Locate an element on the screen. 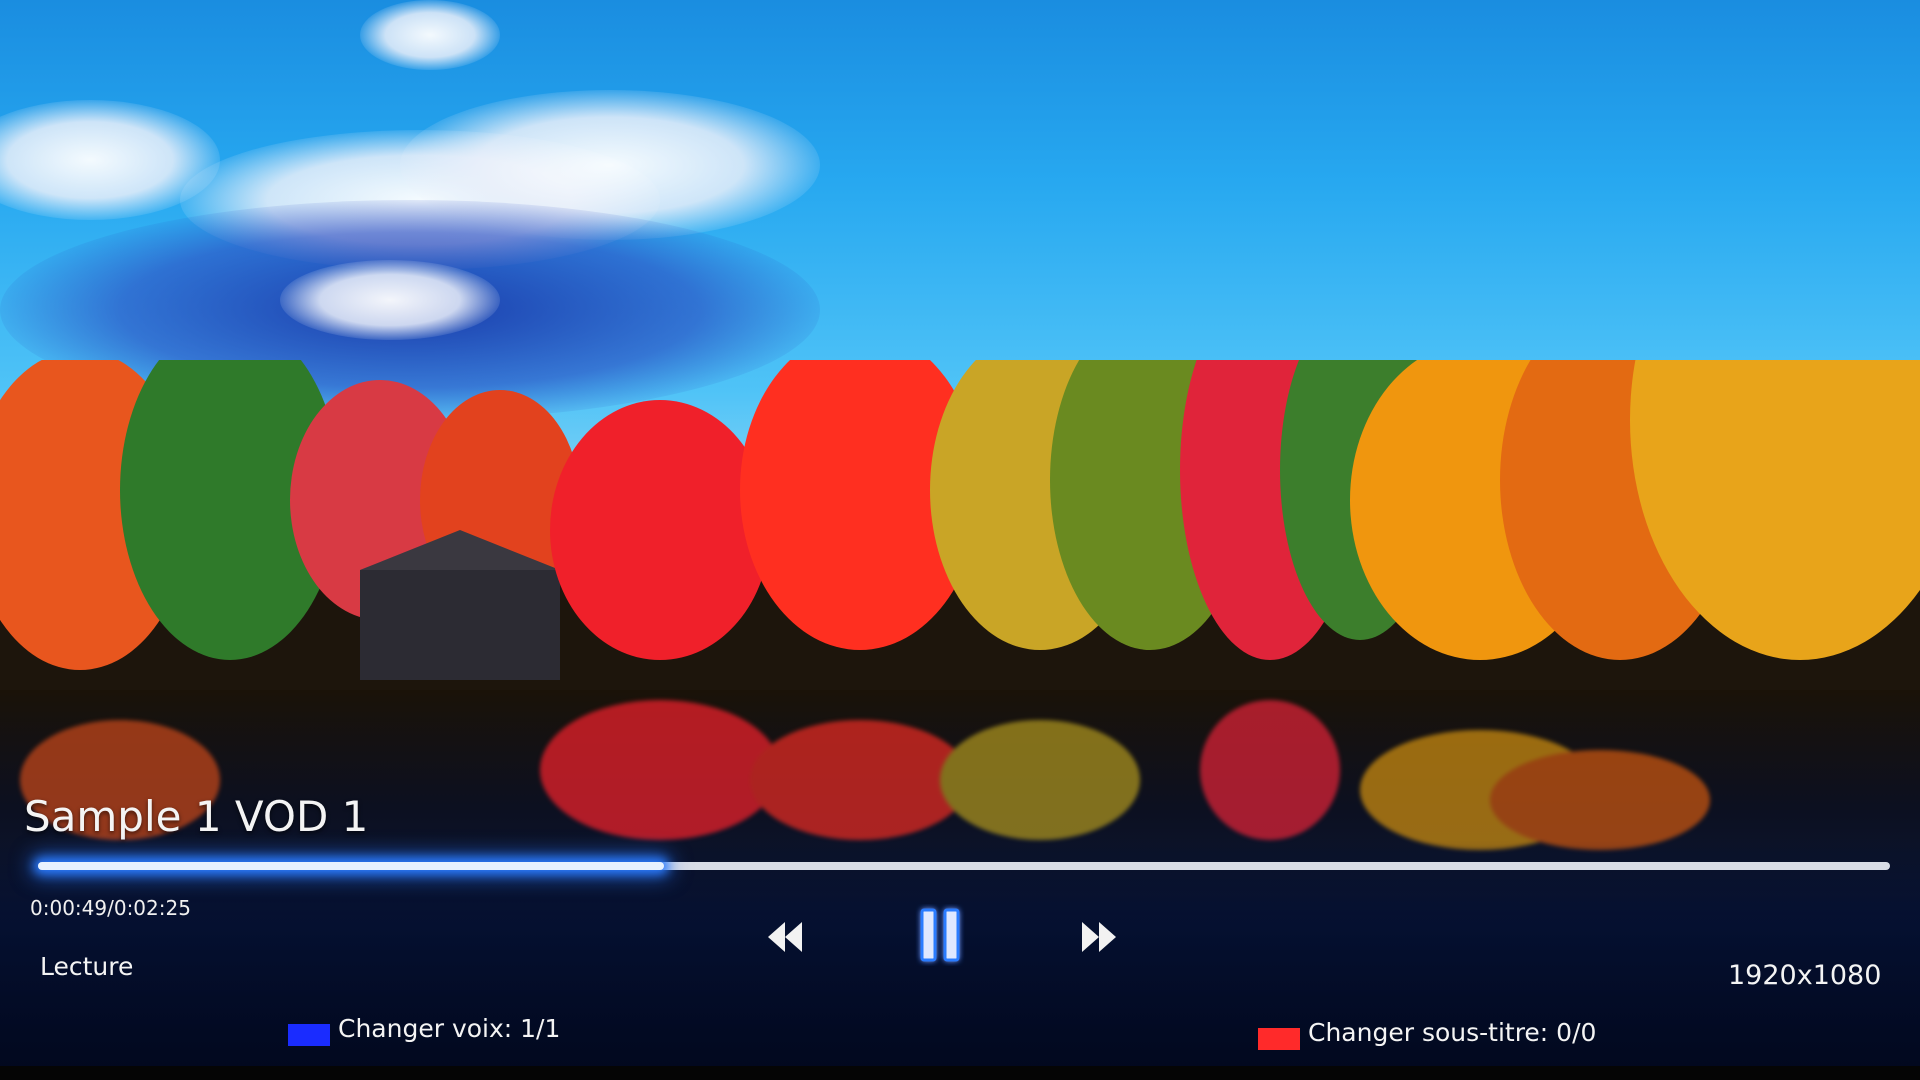 Image resolution: width=1920 pixels, height=1080 pixels. rewind-button is located at coordinates (785, 937).